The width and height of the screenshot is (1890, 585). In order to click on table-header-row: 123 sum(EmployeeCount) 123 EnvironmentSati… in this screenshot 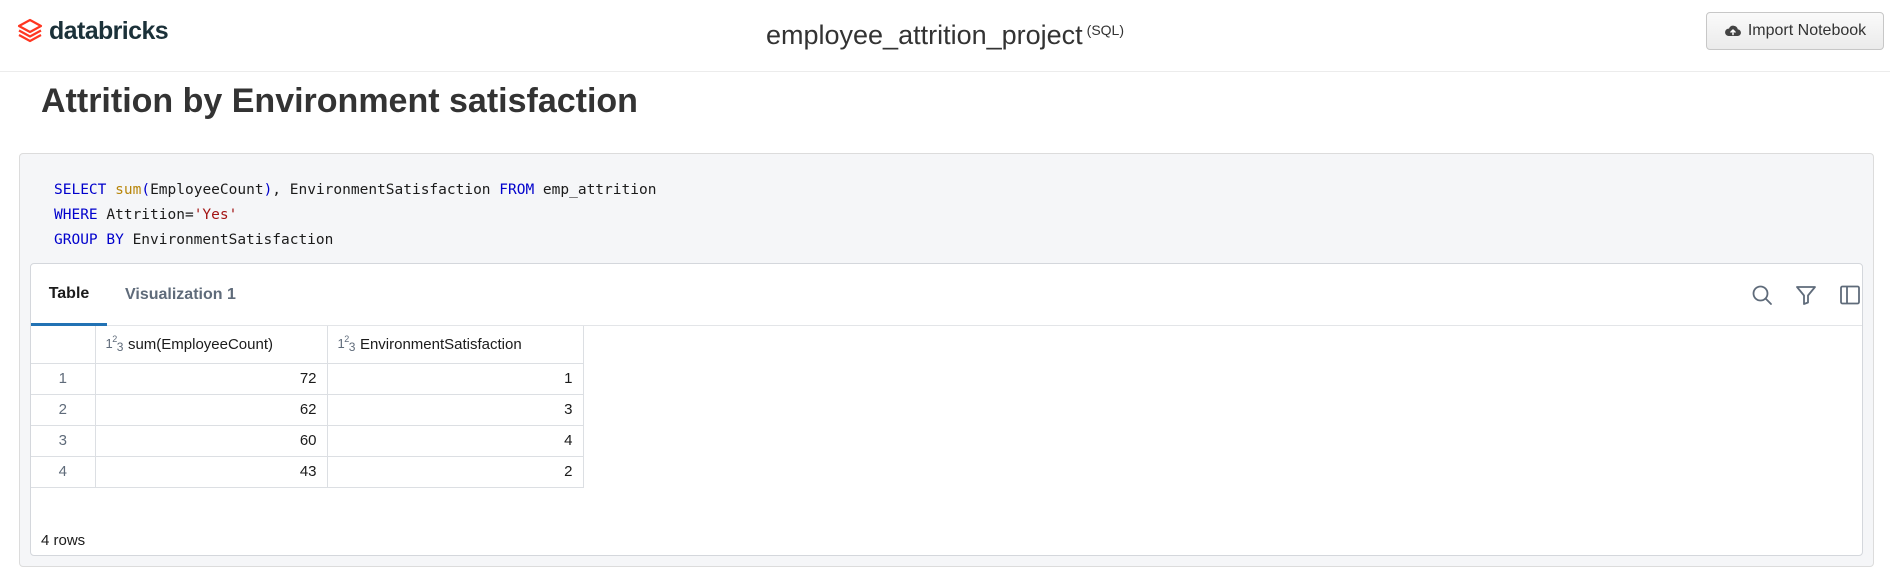, I will do `click(307, 345)`.